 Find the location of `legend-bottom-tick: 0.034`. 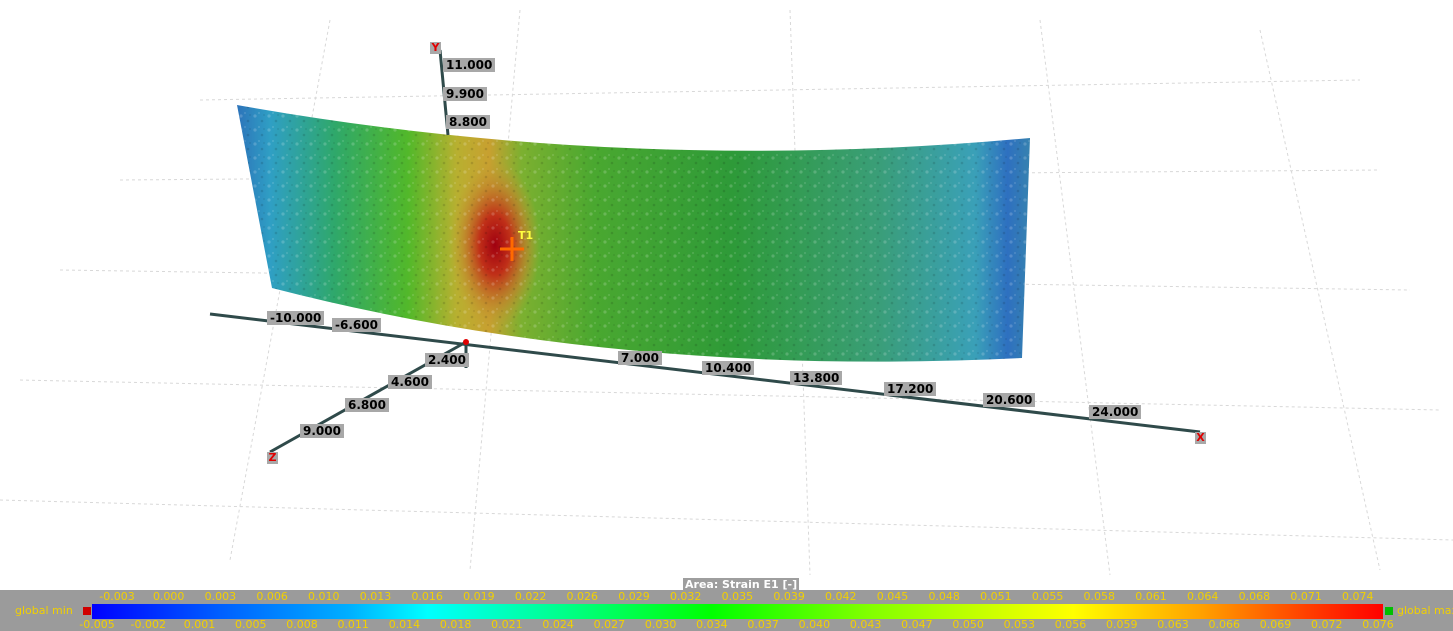

legend-bottom-tick: 0.034 is located at coordinates (712, 624).